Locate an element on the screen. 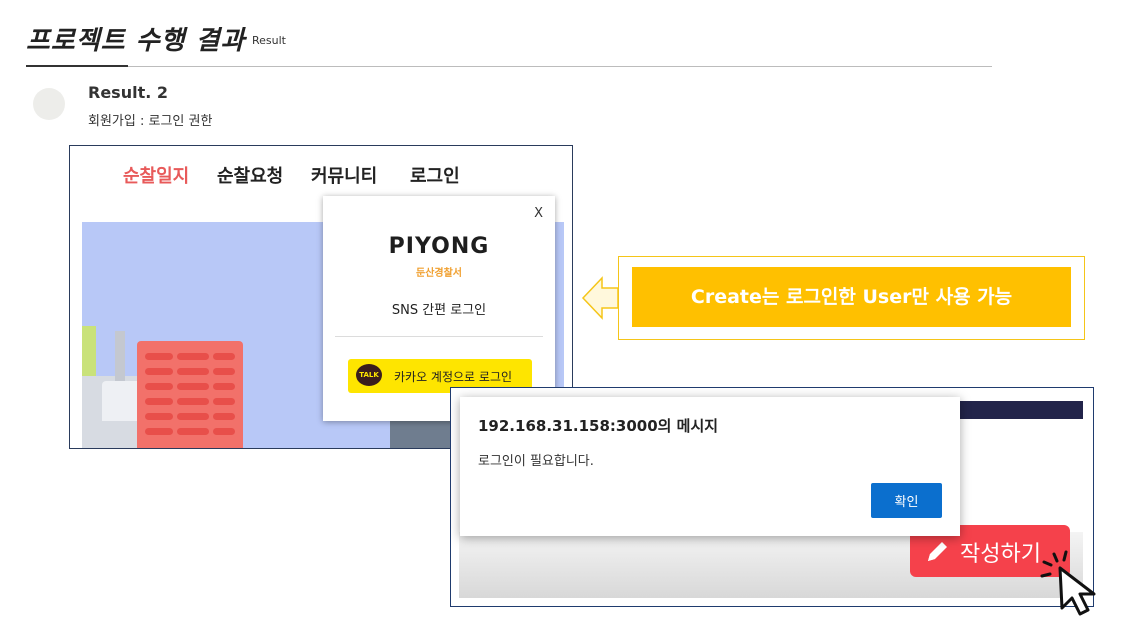  sns-login-title: SNS 간편 로그인 is located at coordinates (439, 310).